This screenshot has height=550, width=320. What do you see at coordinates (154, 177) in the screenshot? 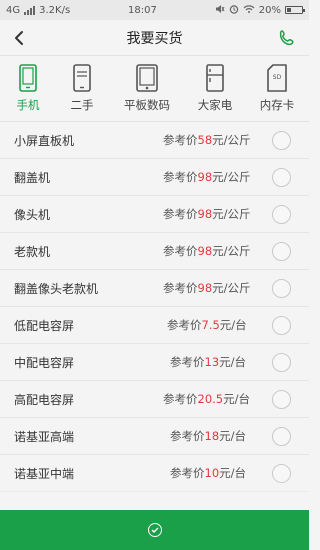
I see `list-item: 翻盖机 参考价98元/公斤` at bounding box center [154, 177].